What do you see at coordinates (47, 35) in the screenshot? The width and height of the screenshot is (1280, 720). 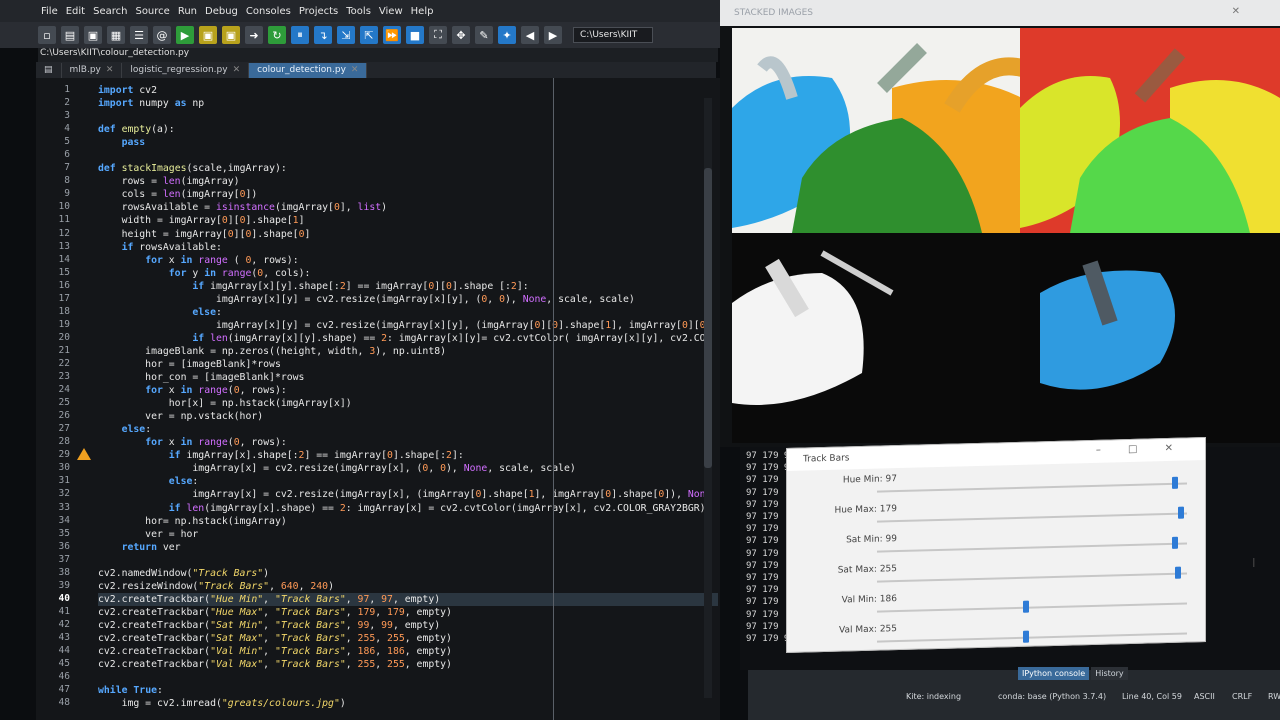 I see `new-file-icon: ▫` at bounding box center [47, 35].